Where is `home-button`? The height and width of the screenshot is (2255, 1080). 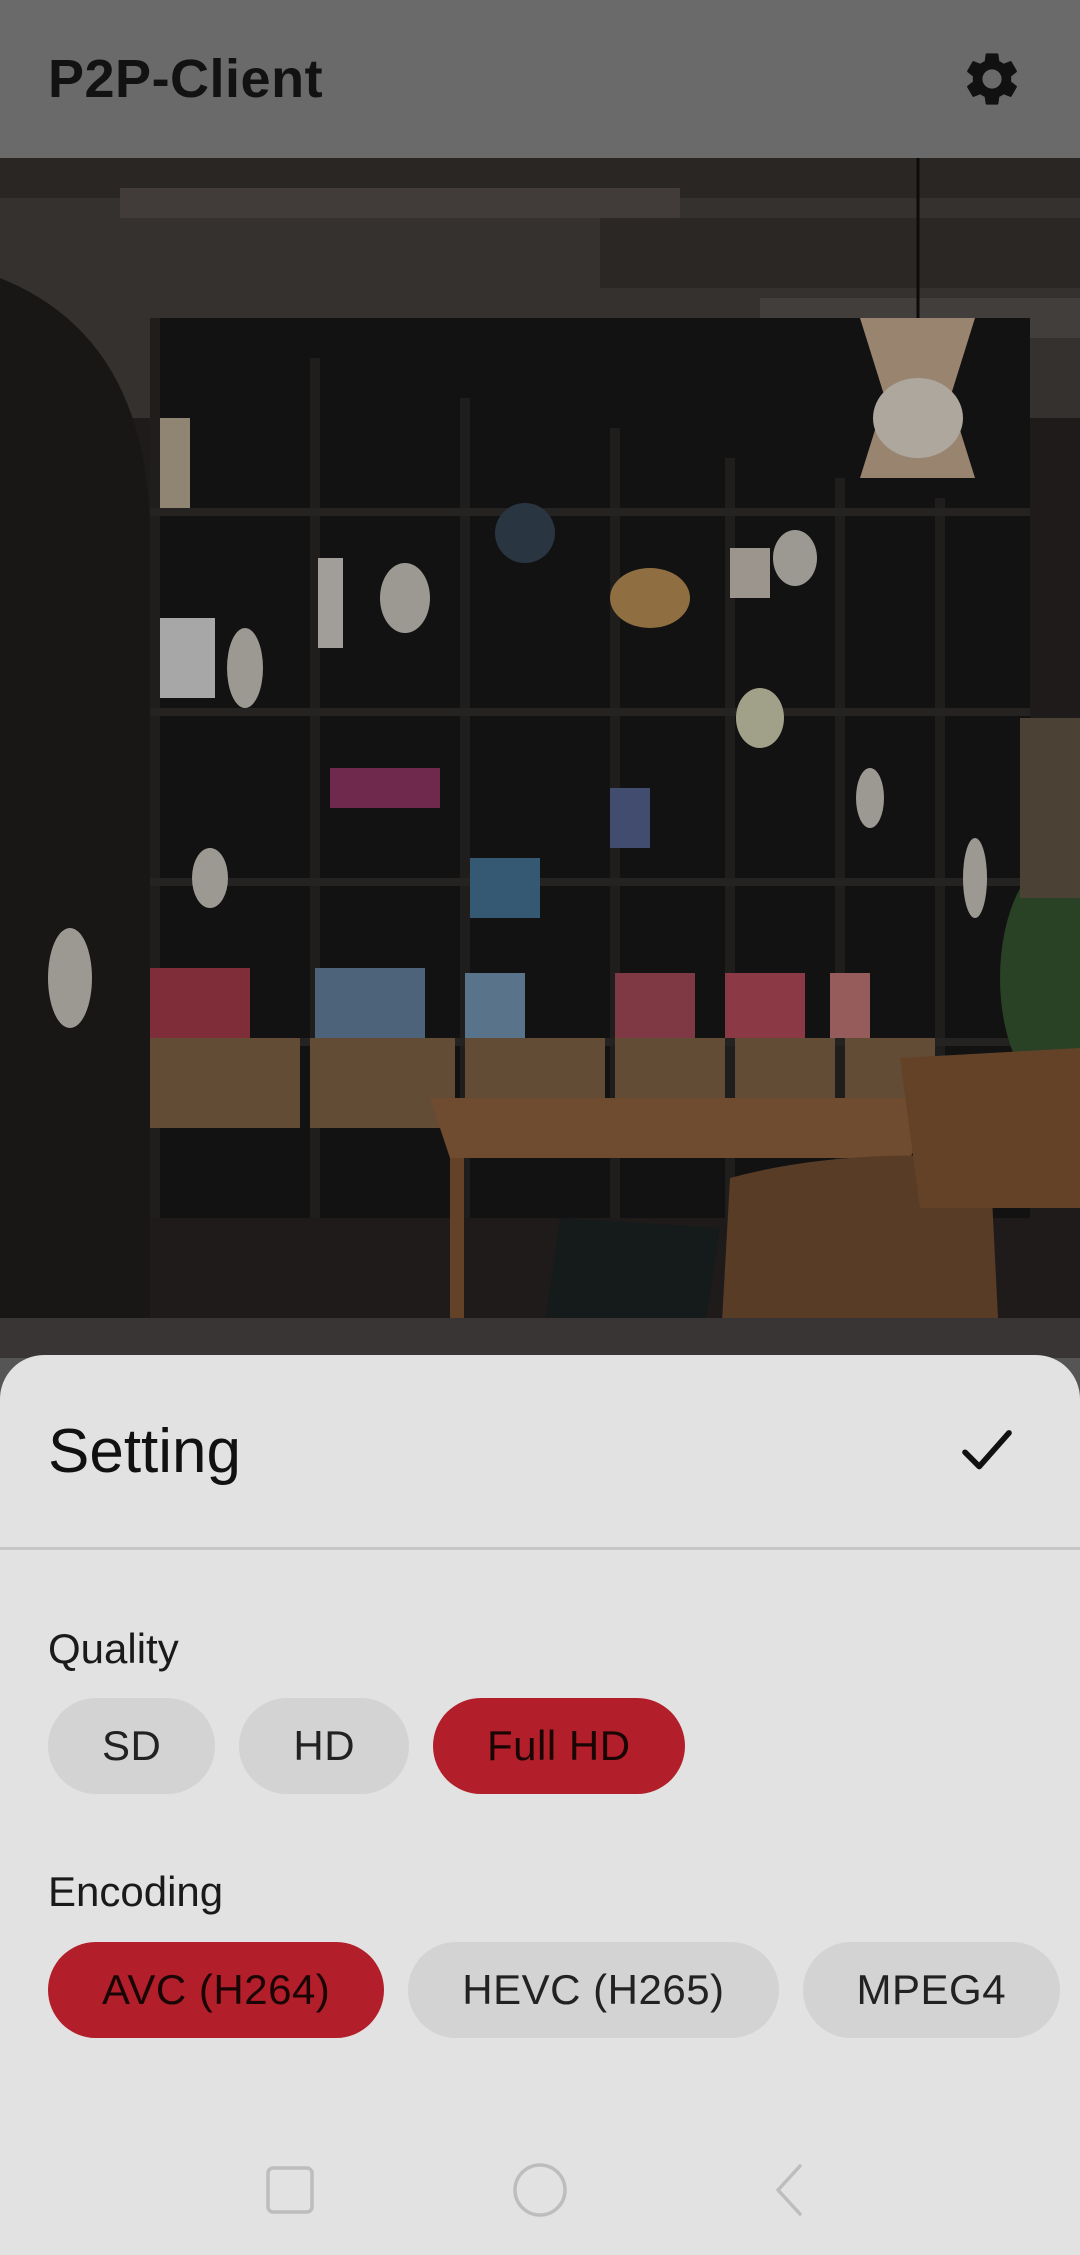
home-button is located at coordinates (540, 2190).